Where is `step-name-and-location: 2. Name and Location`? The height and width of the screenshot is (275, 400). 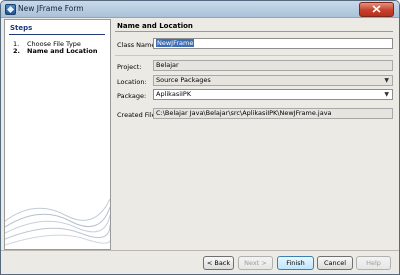 step-name-and-location: 2. Name and Location is located at coordinates (55, 51).